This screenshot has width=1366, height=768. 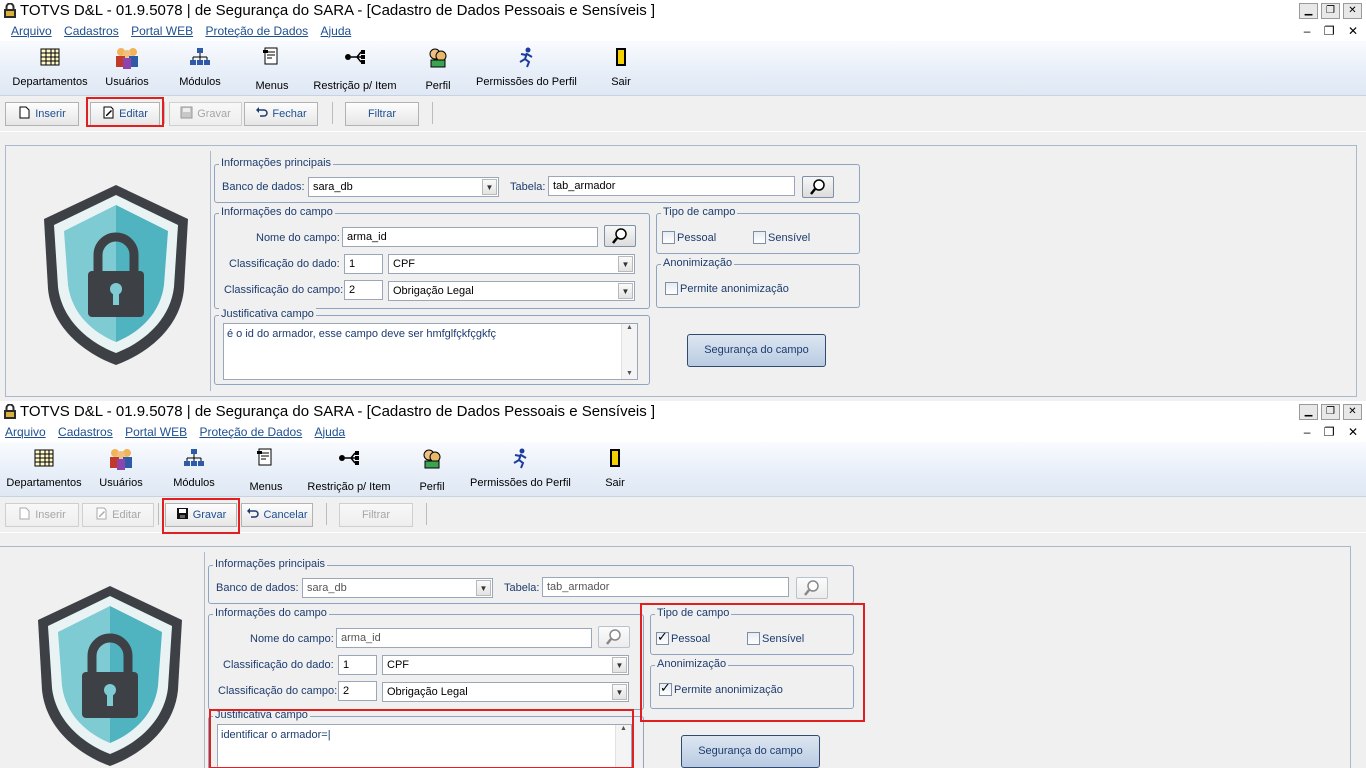 What do you see at coordinates (118, 515) in the screenshot?
I see `edit-button: Editar` at bounding box center [118, 515].